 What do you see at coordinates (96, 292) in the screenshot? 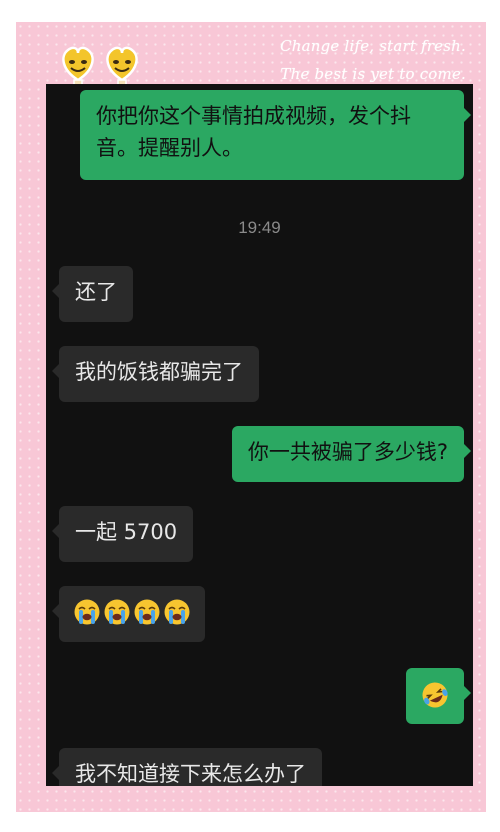
I see `message-text: 还了` at bounding box center [96, 292].